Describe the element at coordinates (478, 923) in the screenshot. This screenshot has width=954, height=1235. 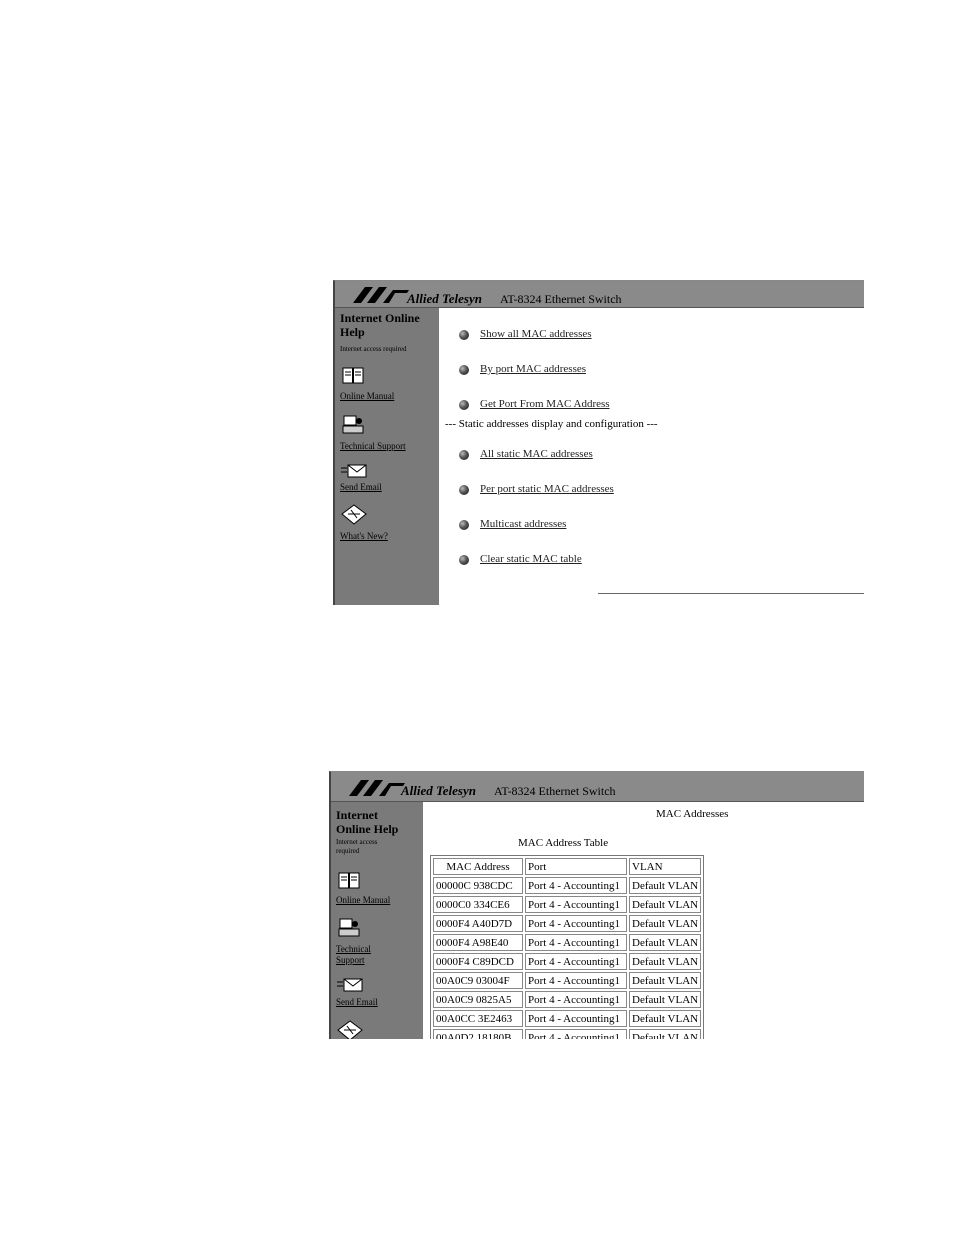
I see `mac-address-cell: 0000F4 A40D7D` at that location.